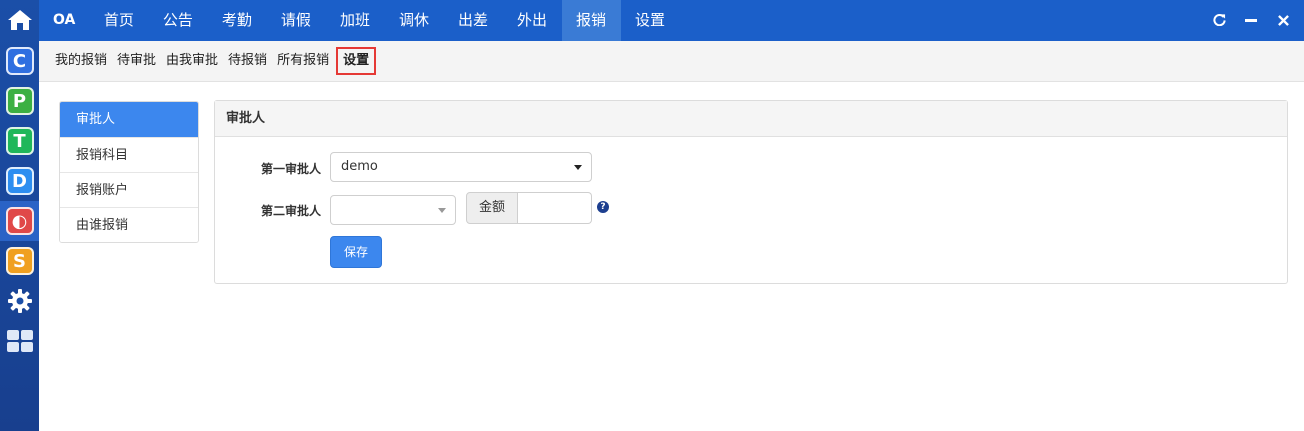 Image resolution: width=1304 pixels, height=431 pixels. Describe the element at coordinates (290, 169) in the screenshot. I see `first-approver-label: 第一审批人` at that location.